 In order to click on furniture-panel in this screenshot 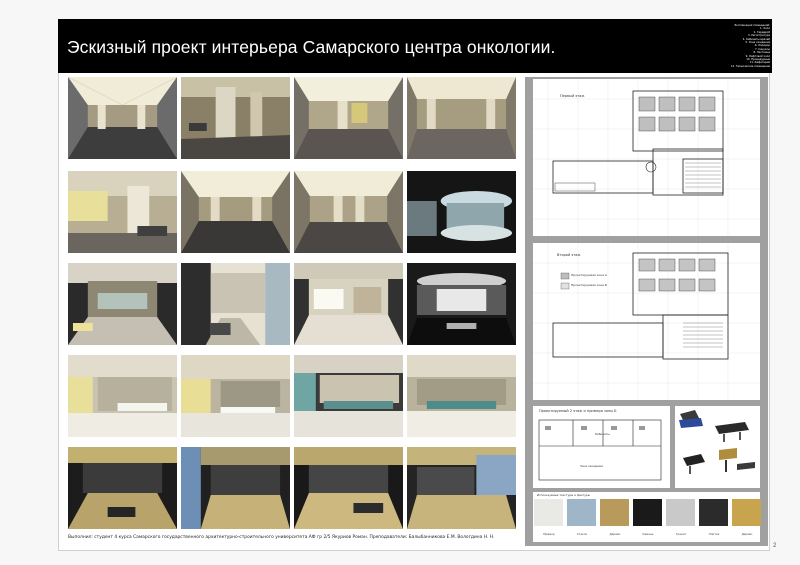, I will do `click(717, 447)`.